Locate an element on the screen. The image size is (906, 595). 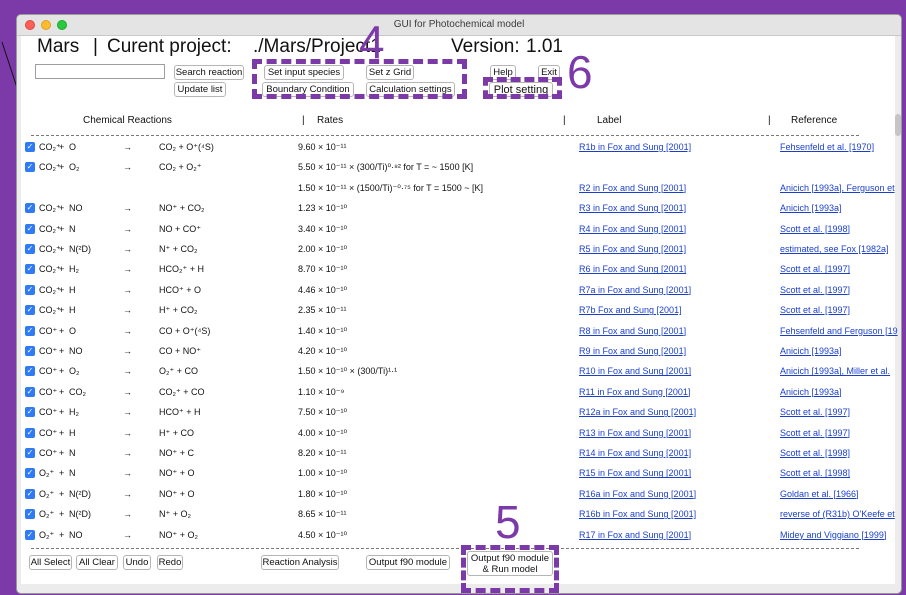
reaction-label-link: R3 in Fox and Sung [2001] is located at coordinates (632, 208).